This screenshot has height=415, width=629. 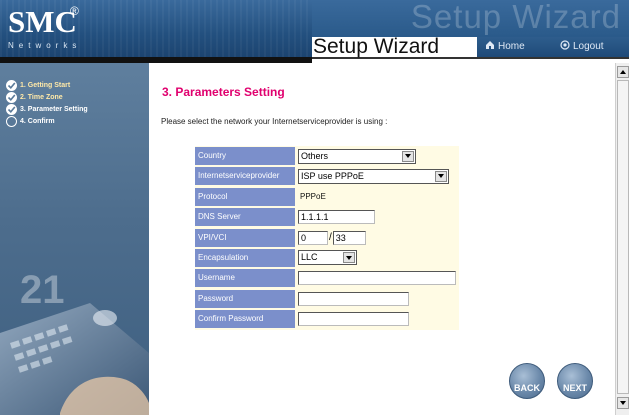 What do you see at coordinates (327, 197) in the screenshot?
I see `form-row-protocol: Protocol PPPoE` at bounding box center [327, 197].